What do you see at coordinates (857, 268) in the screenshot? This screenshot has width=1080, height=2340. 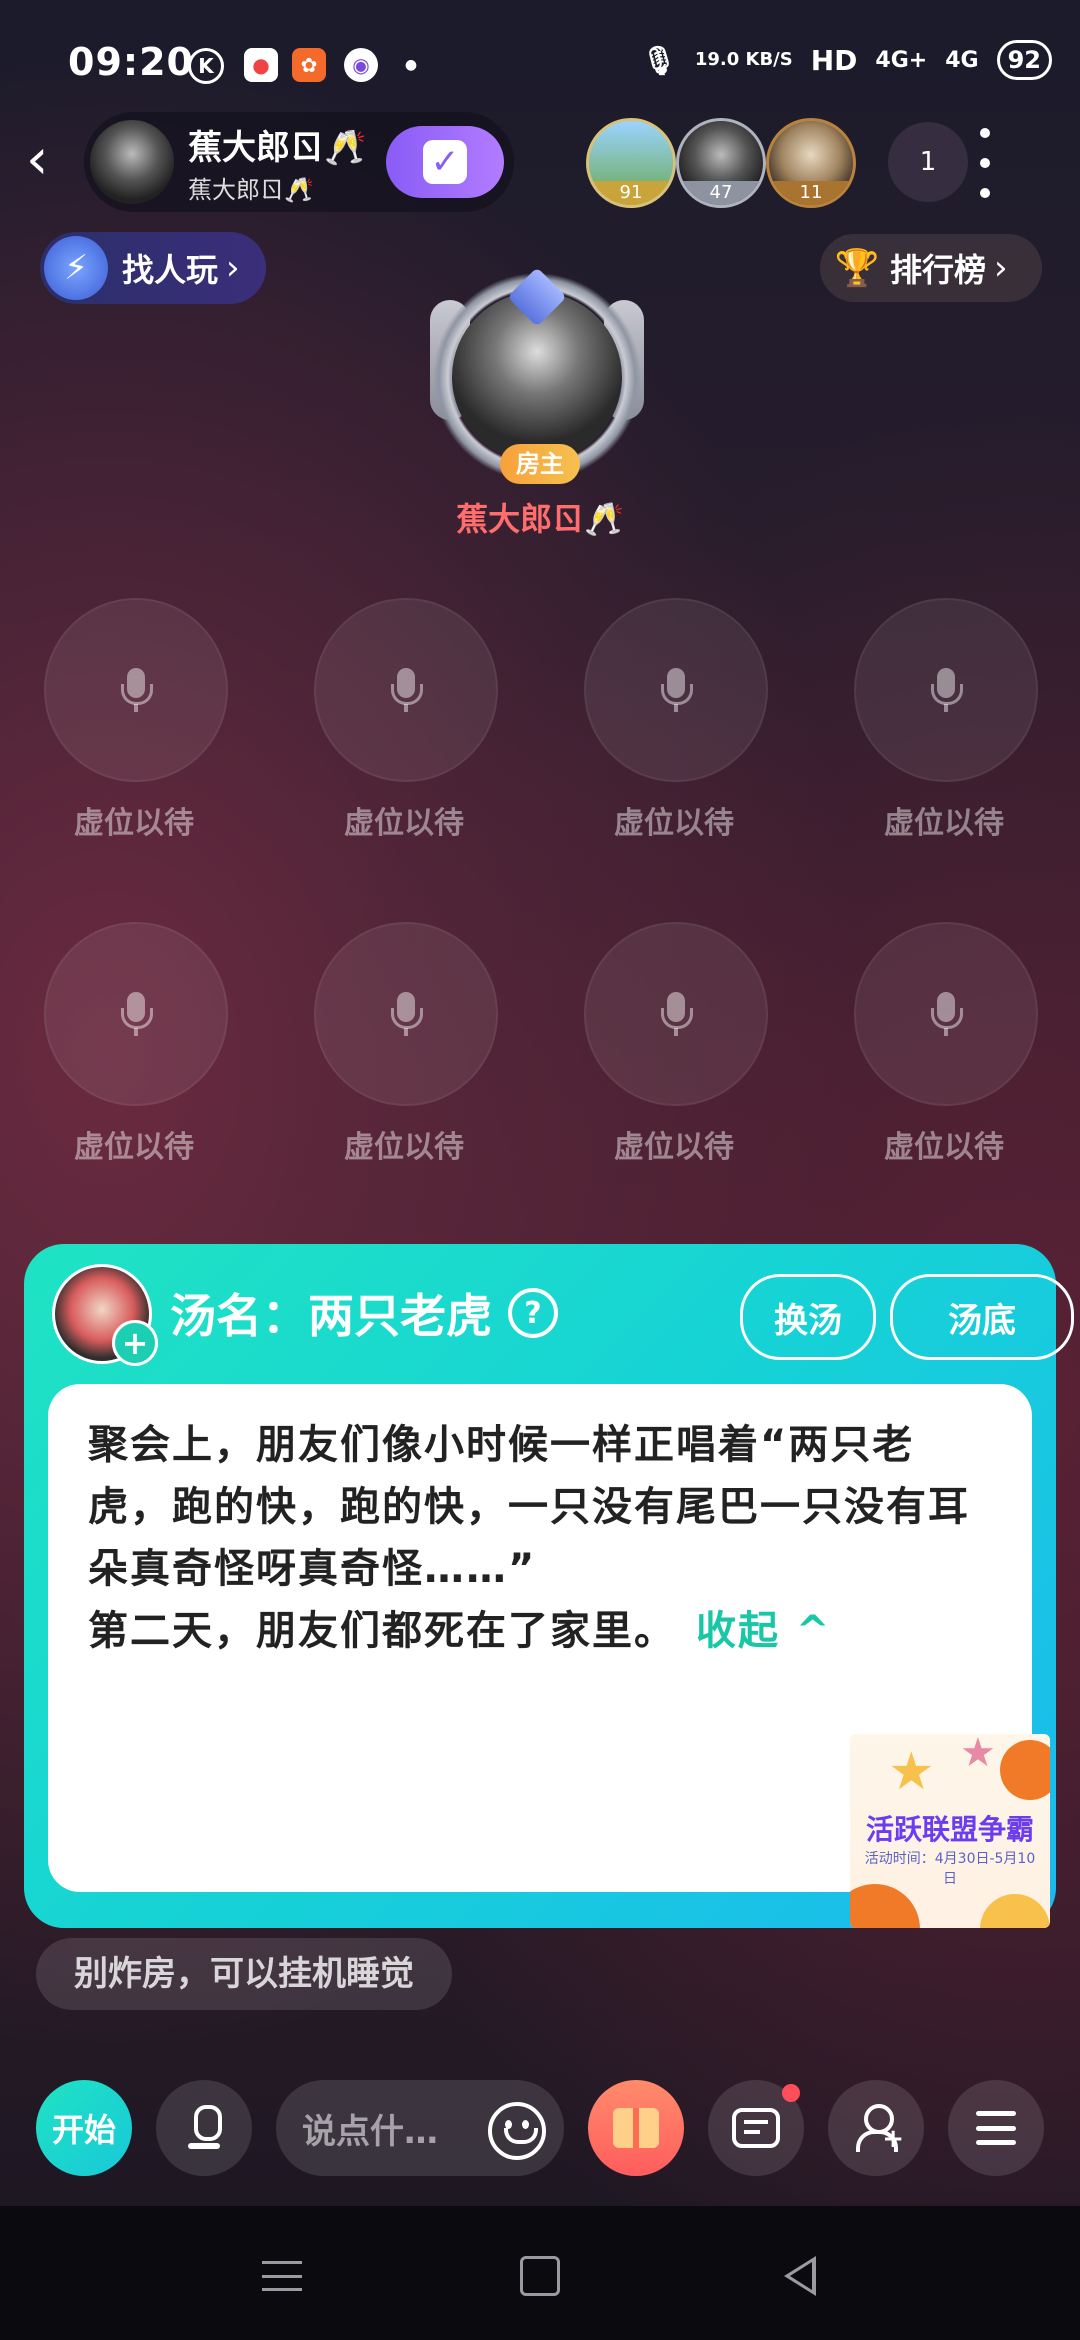 I see `trophy-icon: 🏆` at bounding box center [857, 268].